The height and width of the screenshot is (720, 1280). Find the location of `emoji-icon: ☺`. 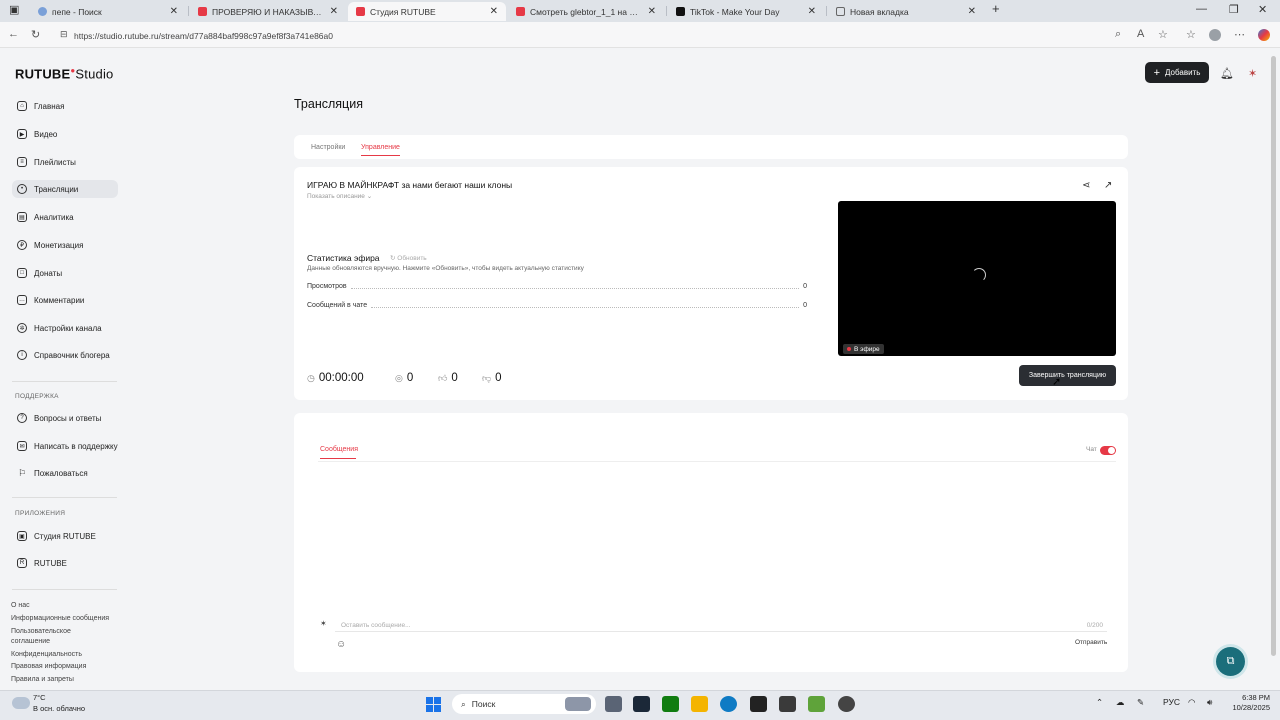

emoji-icon: ☺ is located at coordinates (341, 644).